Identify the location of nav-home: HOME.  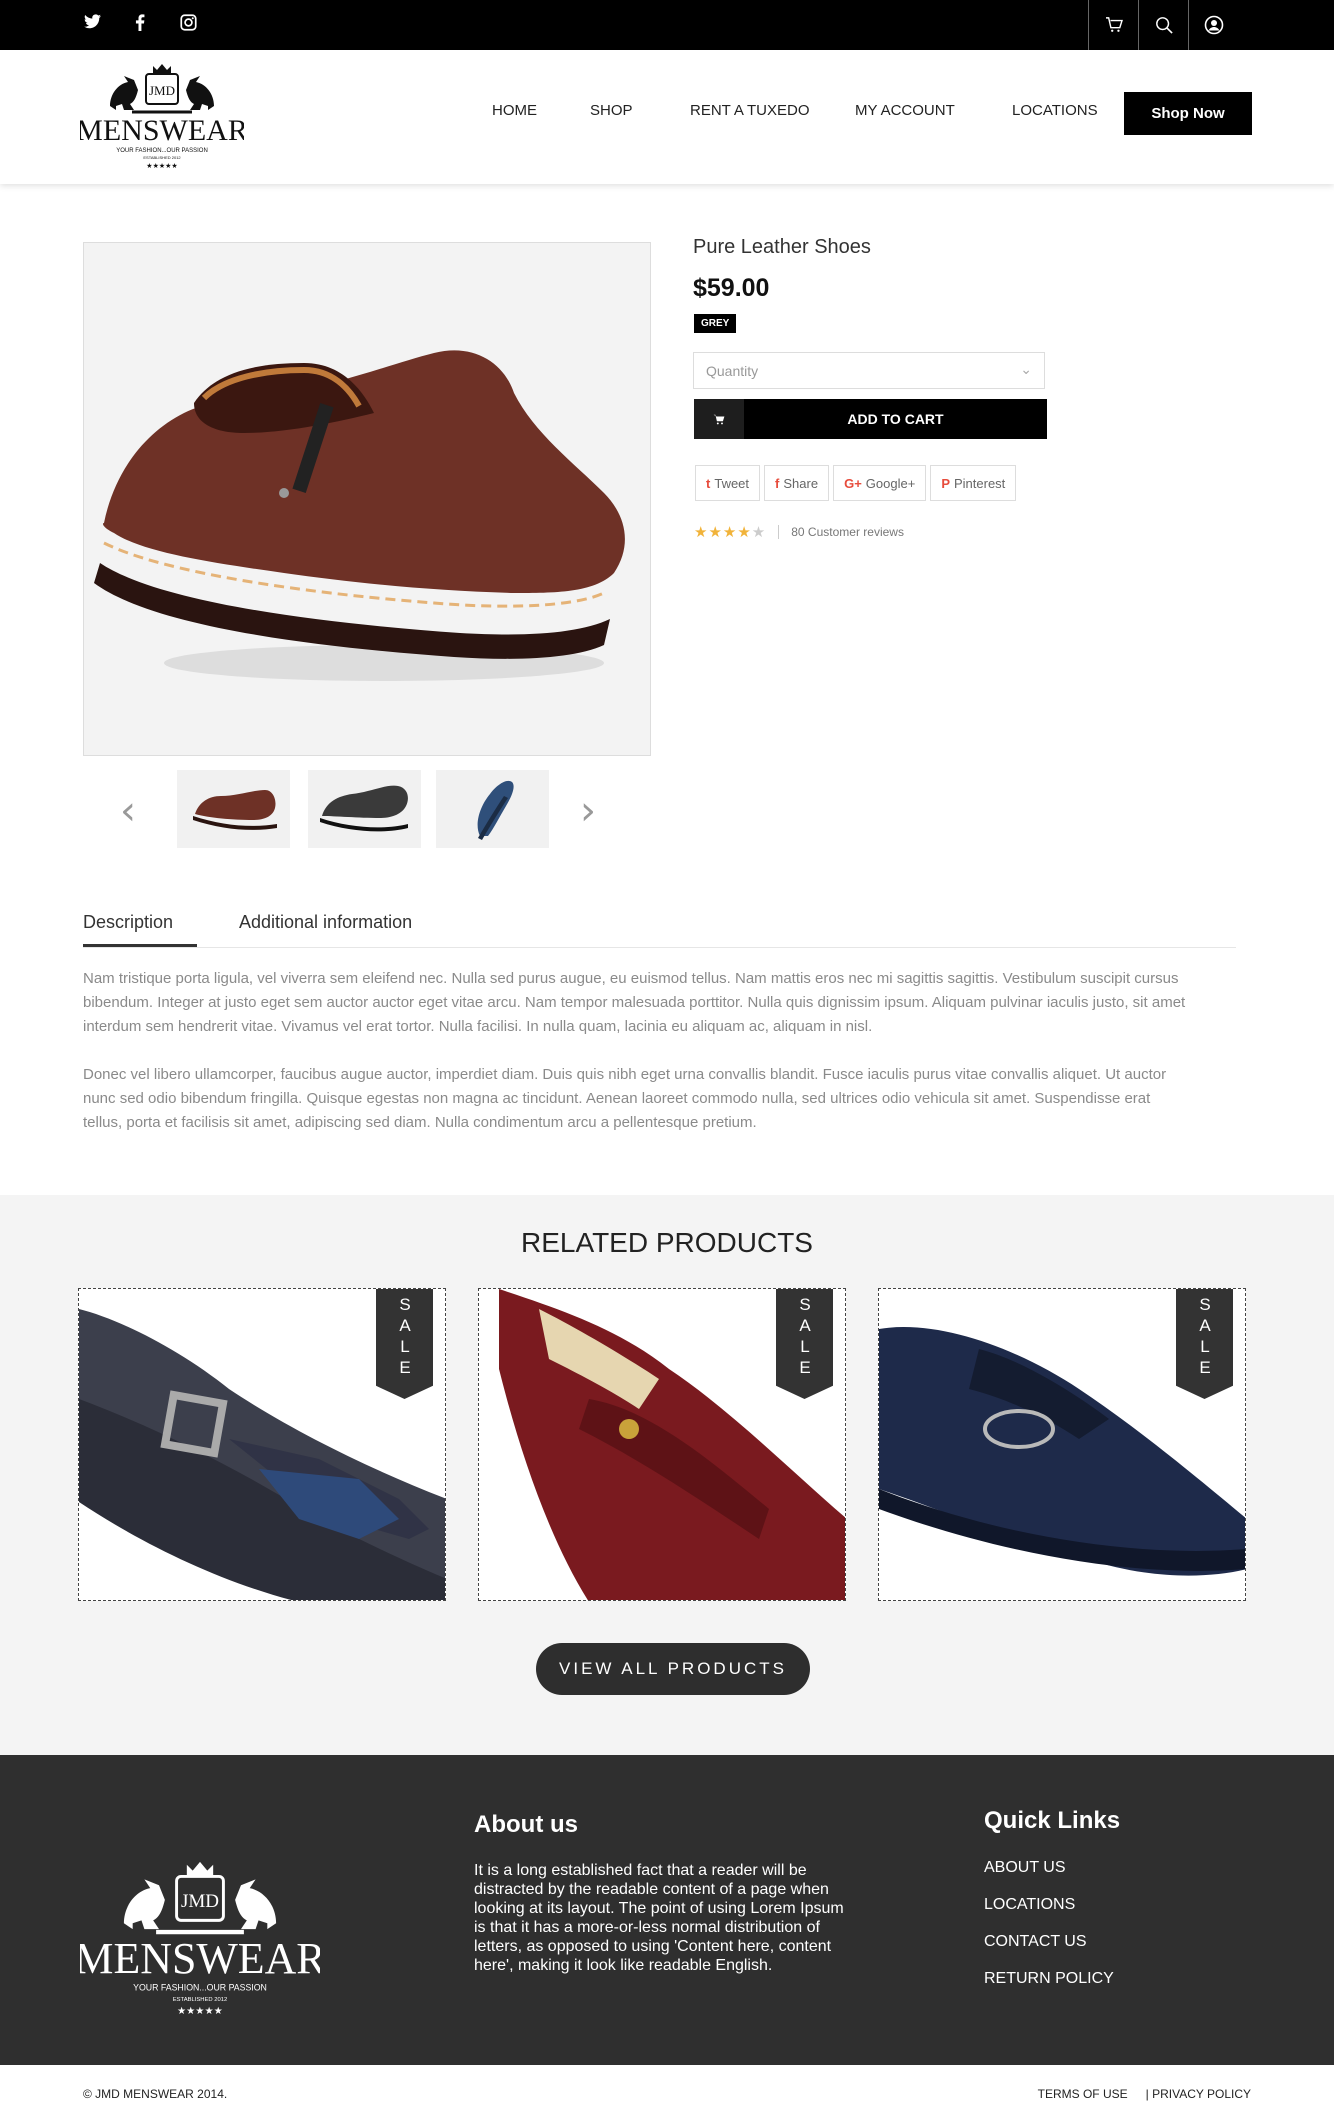
(532, 110).